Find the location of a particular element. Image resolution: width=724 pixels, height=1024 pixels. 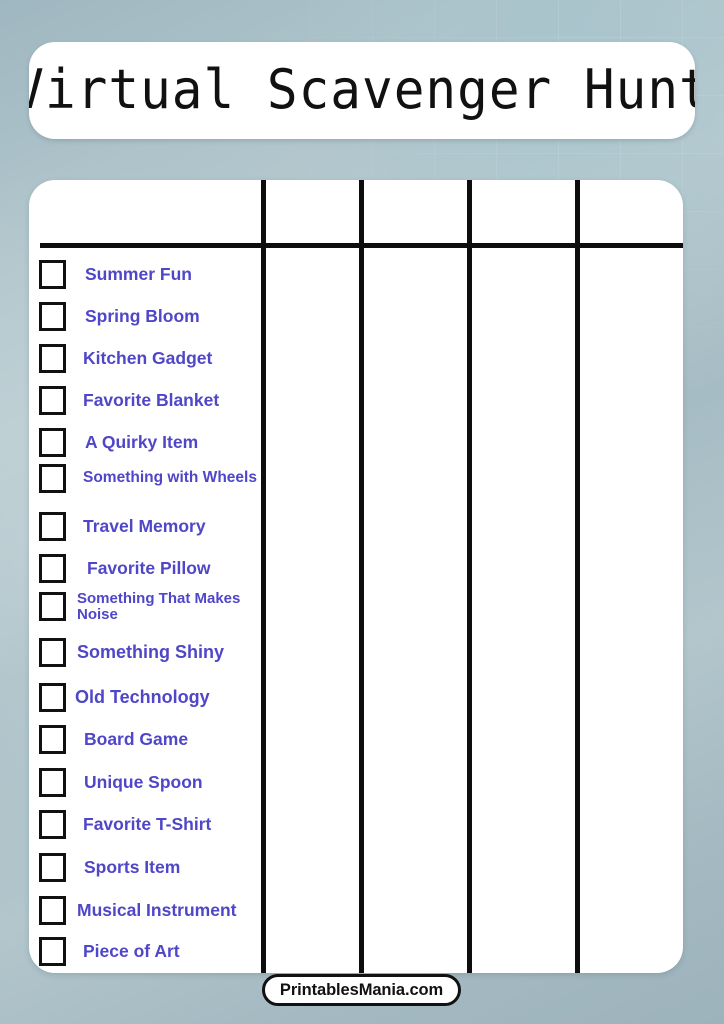

checklist-item-label: Board Game is located at coordinates (136, 739).